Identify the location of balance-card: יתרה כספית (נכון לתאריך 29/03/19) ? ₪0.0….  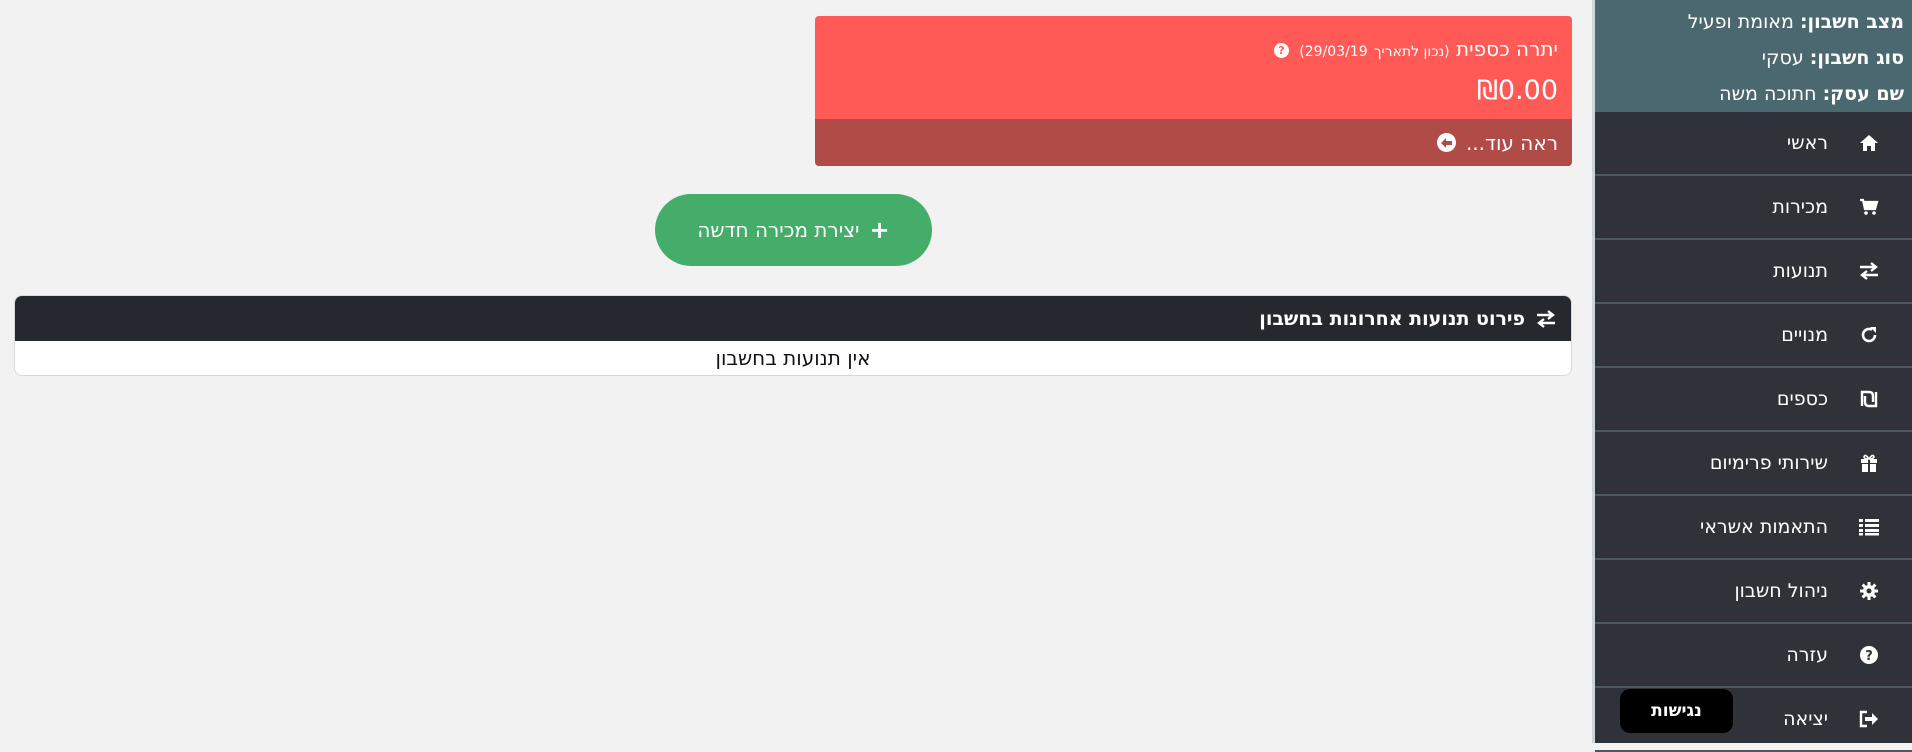
(1193, 91).